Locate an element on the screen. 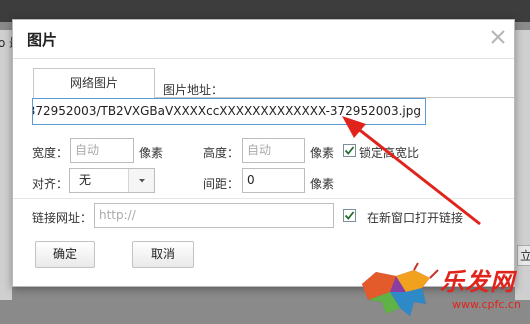 Image resolution: width=530 pixels, height=324 pixels. spacing-label: 间距： is located at coordinates (221, 184).